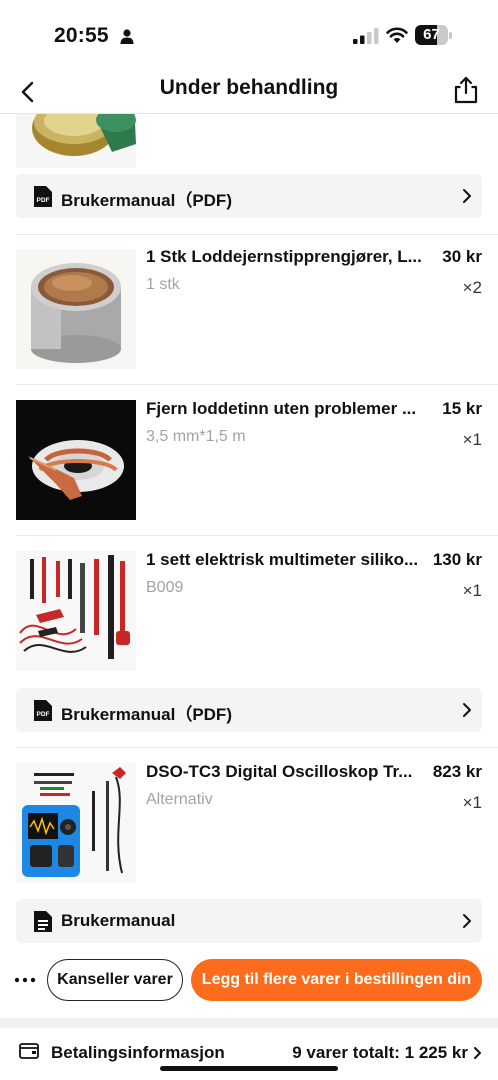 The height and width of the screenshot is (1080, 498). I want to click on navigation-bar: Under behandling, so click(249, 92).